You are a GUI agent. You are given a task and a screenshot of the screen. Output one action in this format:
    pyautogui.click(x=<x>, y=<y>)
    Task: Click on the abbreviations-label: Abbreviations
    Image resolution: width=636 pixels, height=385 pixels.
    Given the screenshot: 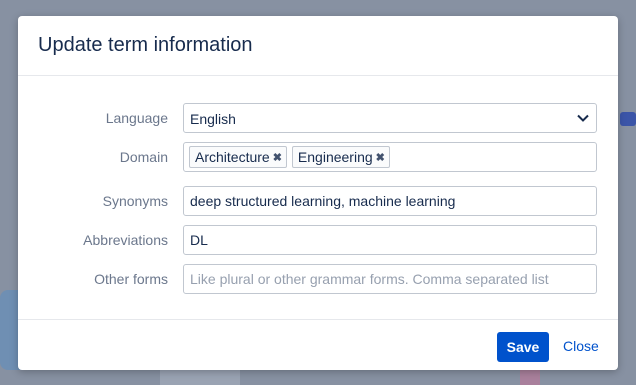 What is the action you would take?
    pyautogui.click(x=125, y=240)
    